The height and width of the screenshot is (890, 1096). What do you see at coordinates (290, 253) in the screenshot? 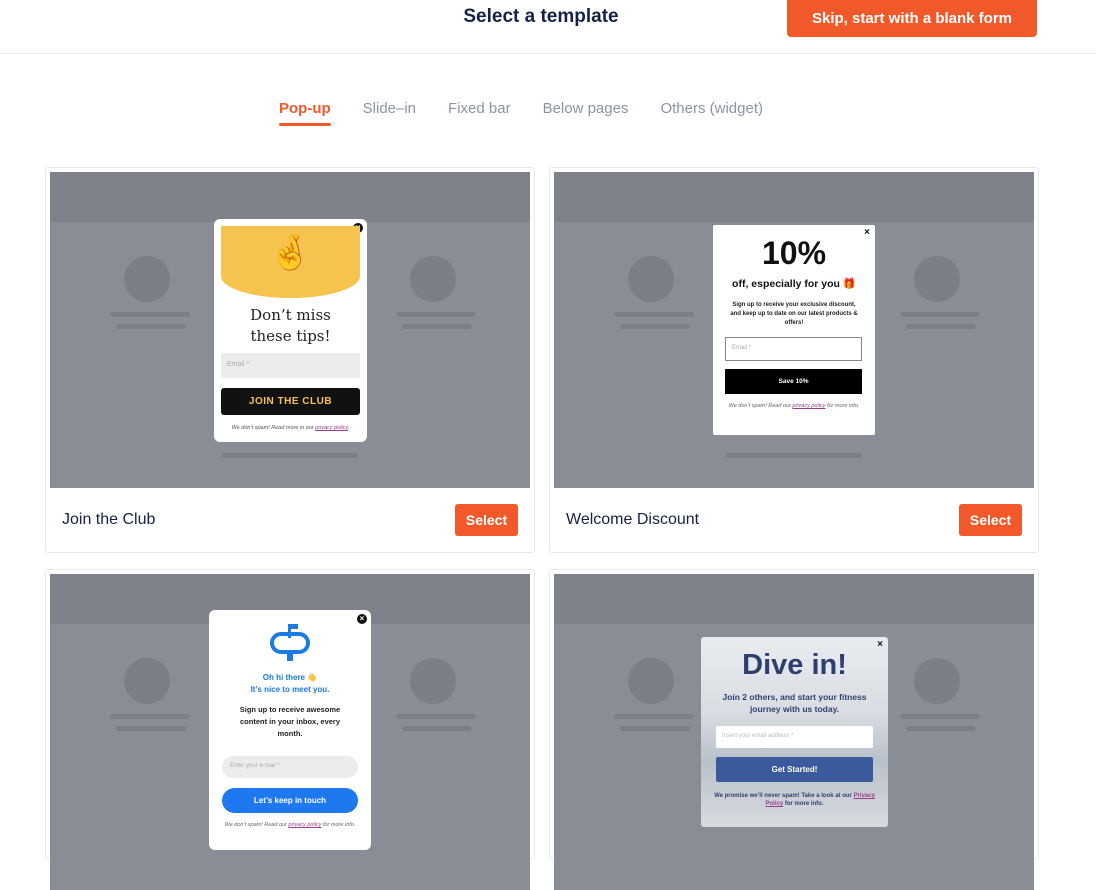
I see `crossed-fingers-icon: 🤞` at bounding box center [290, 253].